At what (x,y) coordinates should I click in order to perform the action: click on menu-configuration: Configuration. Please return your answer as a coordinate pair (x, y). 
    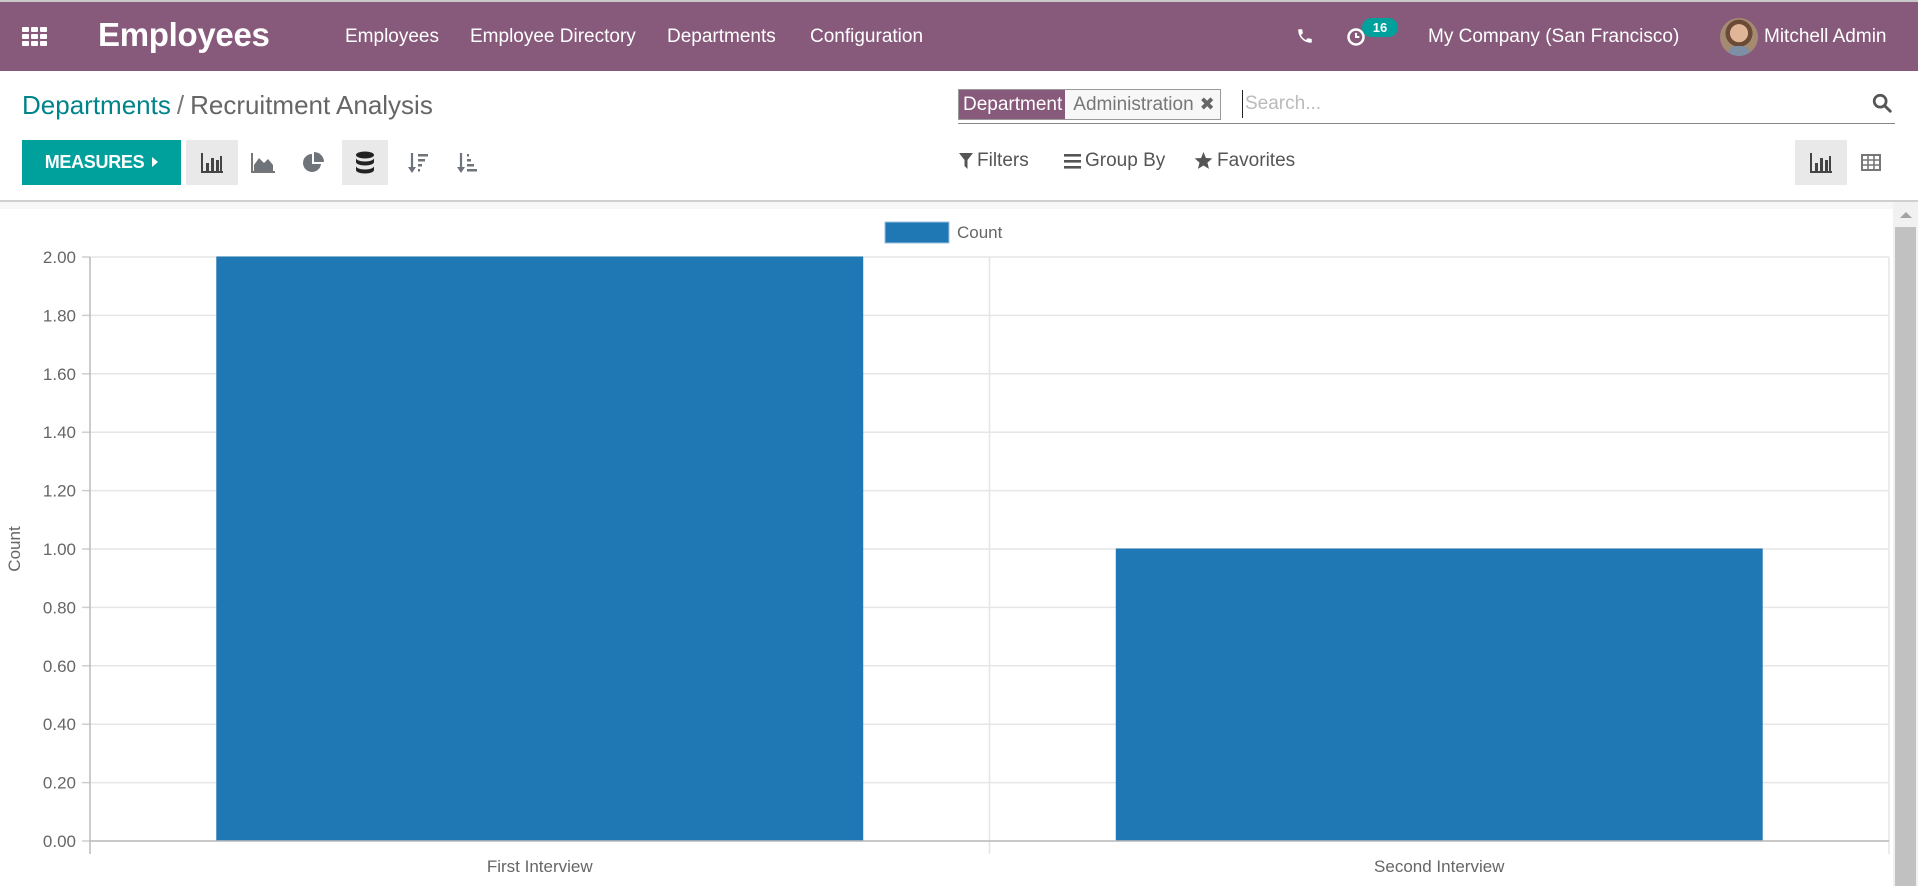
    Looking at the image, I should click on (866, 37).